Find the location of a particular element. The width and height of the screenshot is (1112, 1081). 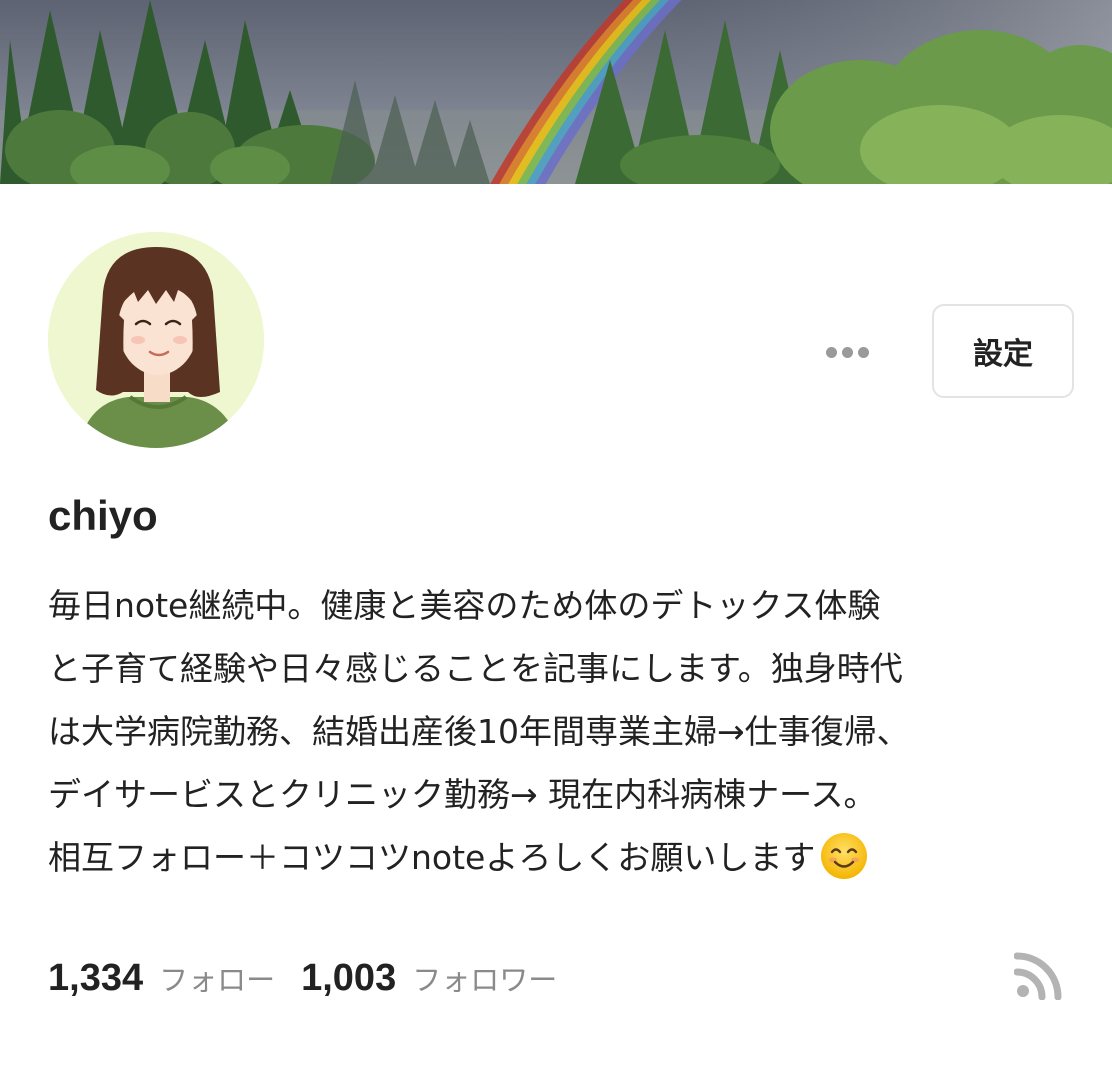

profile-stats: 1,334 フォロー 1,003 フォロワー is located at coordinates (302, 978).